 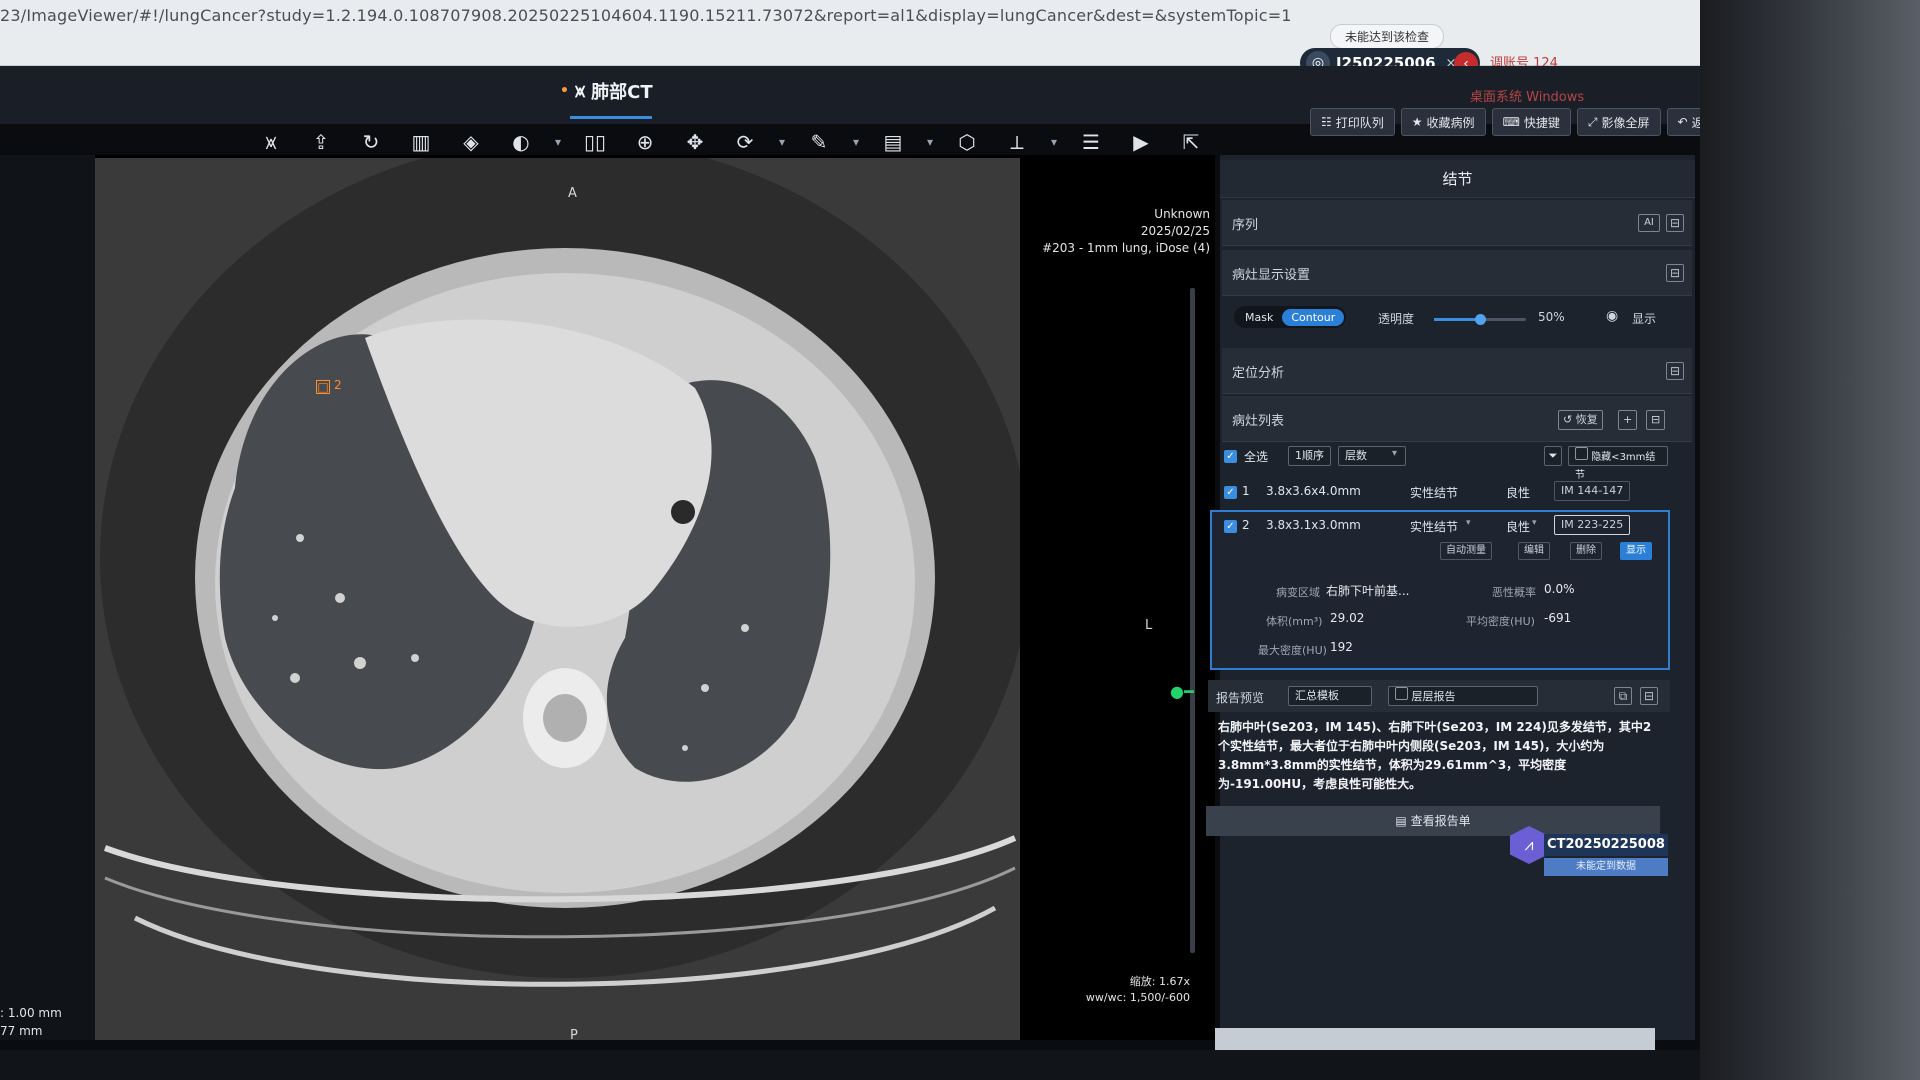 What do you see at coordinates (1230, 456) in the screenshot?
I see `select-all-checkbox: ✓` at bounding box center [1230, 456].